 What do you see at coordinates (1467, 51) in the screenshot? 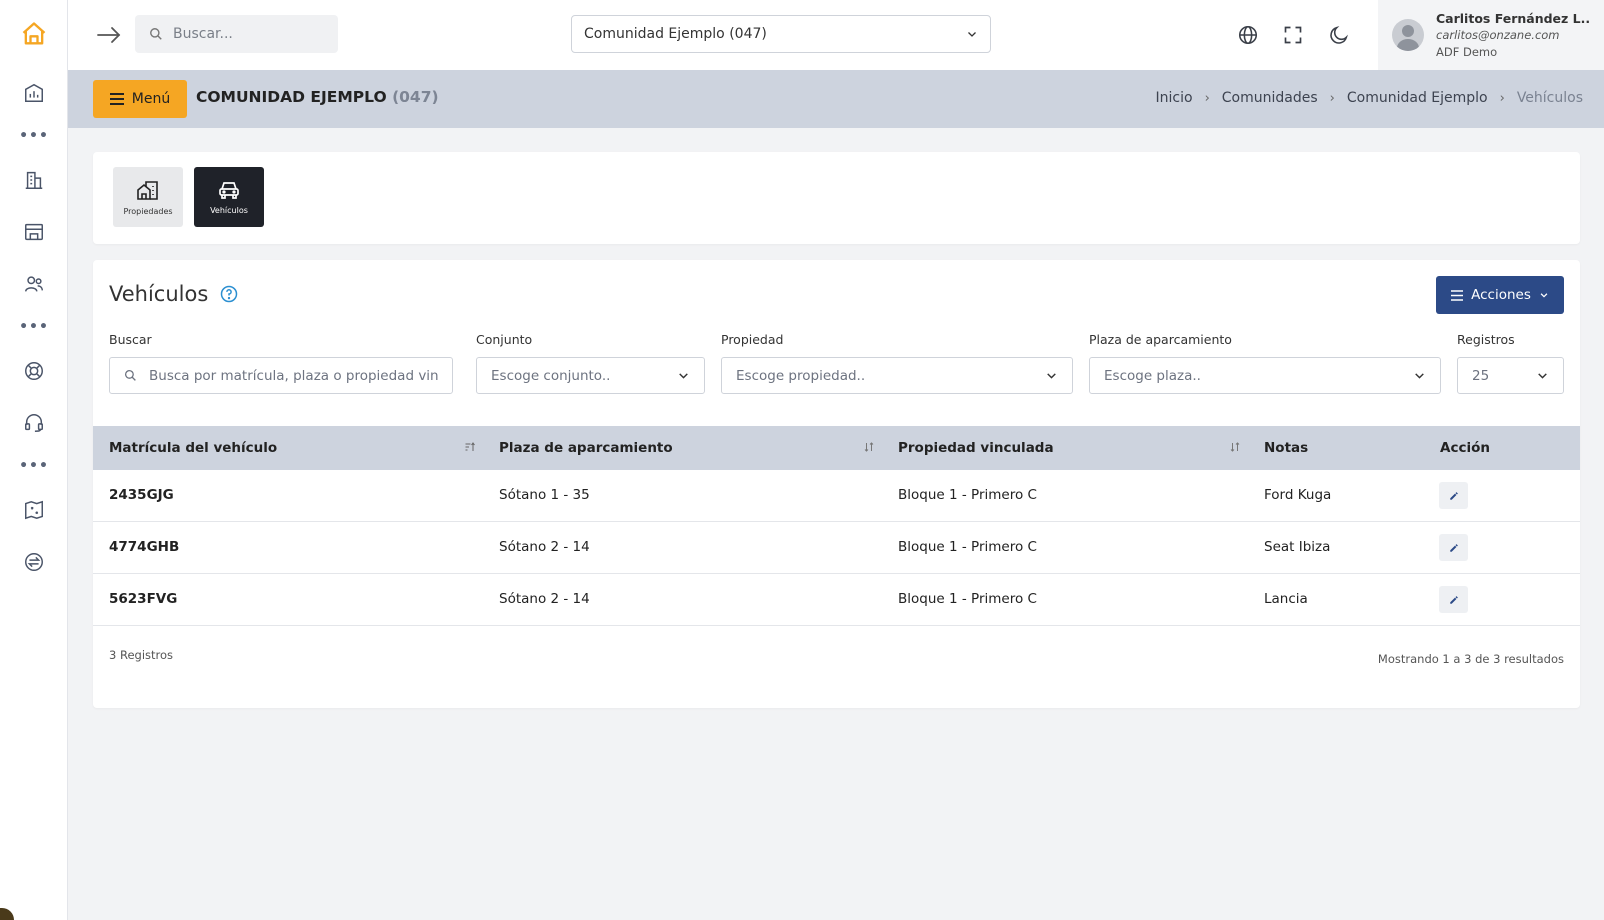
I see `user-organization: ADF Demo` at bounding box center [1467, 51].